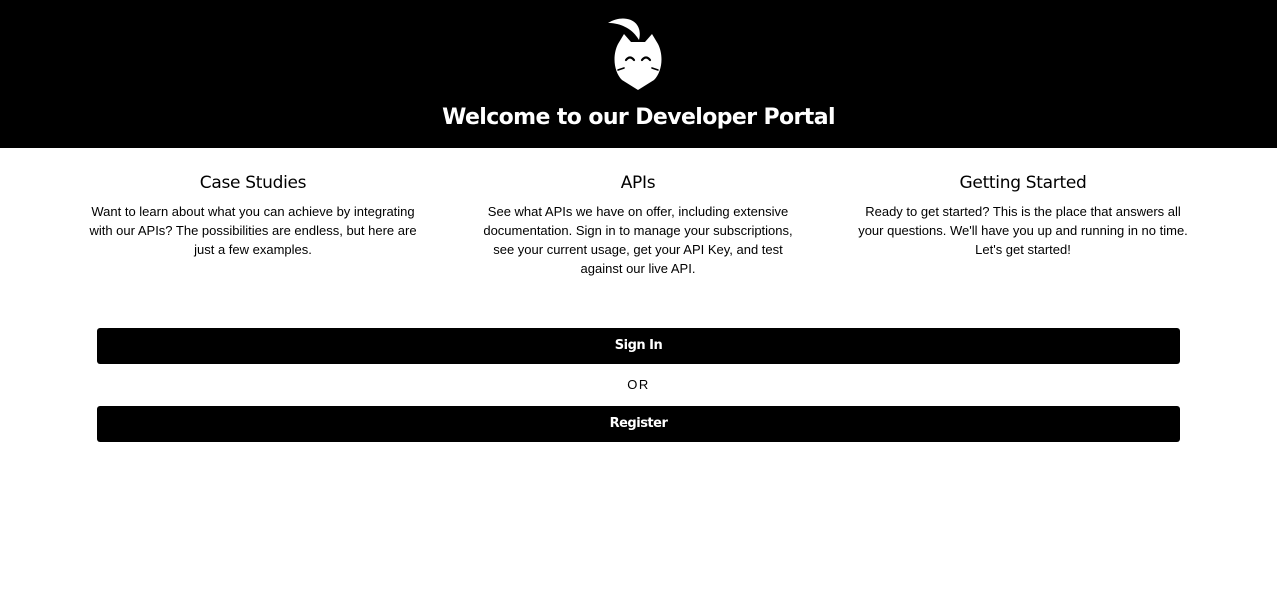  I want to click on register-button: Register, so click(638, 424).